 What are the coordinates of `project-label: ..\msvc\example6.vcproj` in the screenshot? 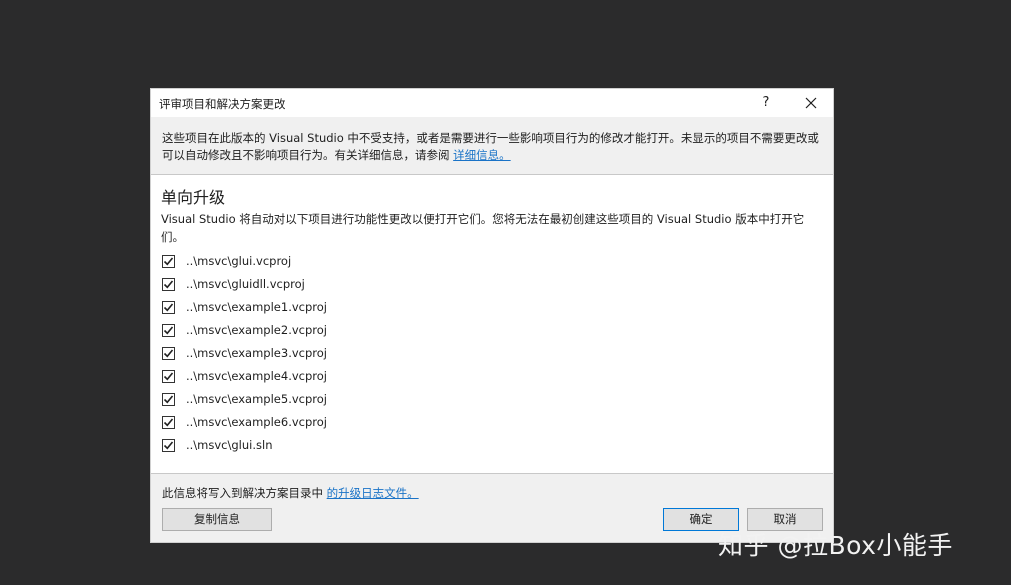 It's located at (256, 422).